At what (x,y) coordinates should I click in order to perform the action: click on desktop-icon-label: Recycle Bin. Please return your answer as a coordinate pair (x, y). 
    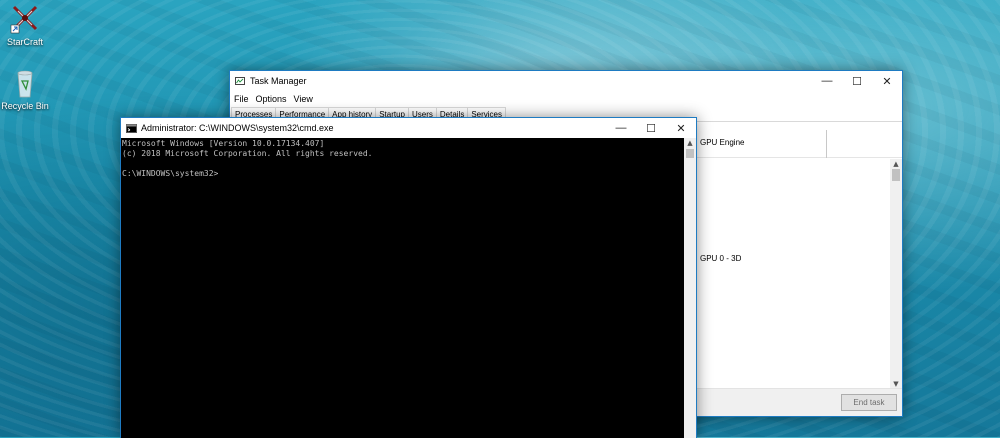
    Looking at the image, I should click on (25, 106).